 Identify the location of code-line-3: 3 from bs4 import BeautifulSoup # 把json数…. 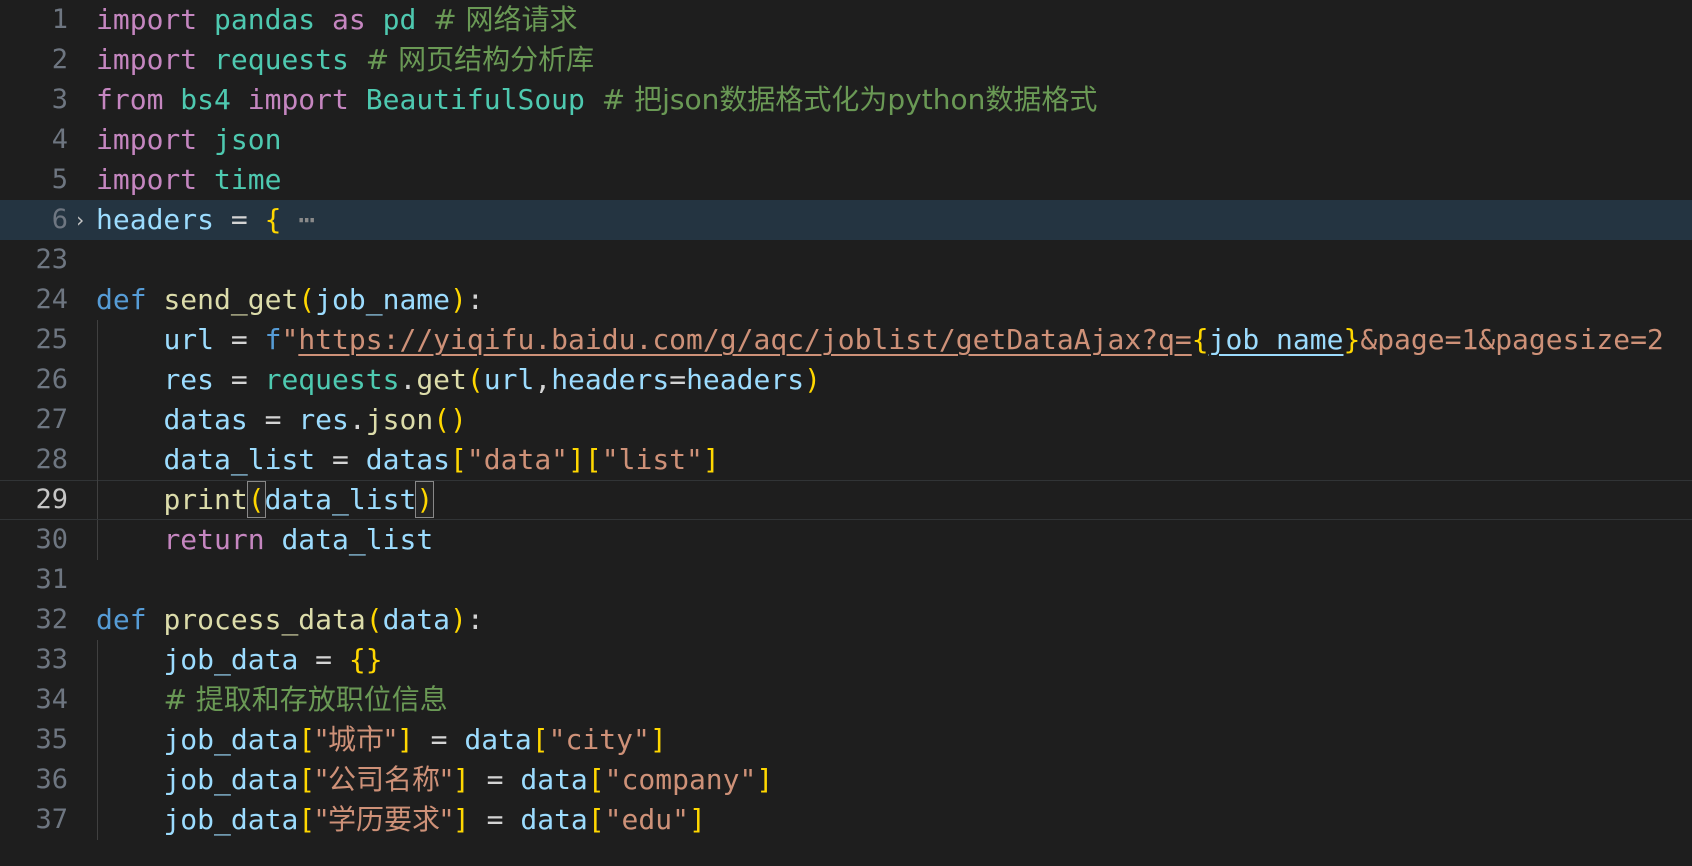
(846, 100).